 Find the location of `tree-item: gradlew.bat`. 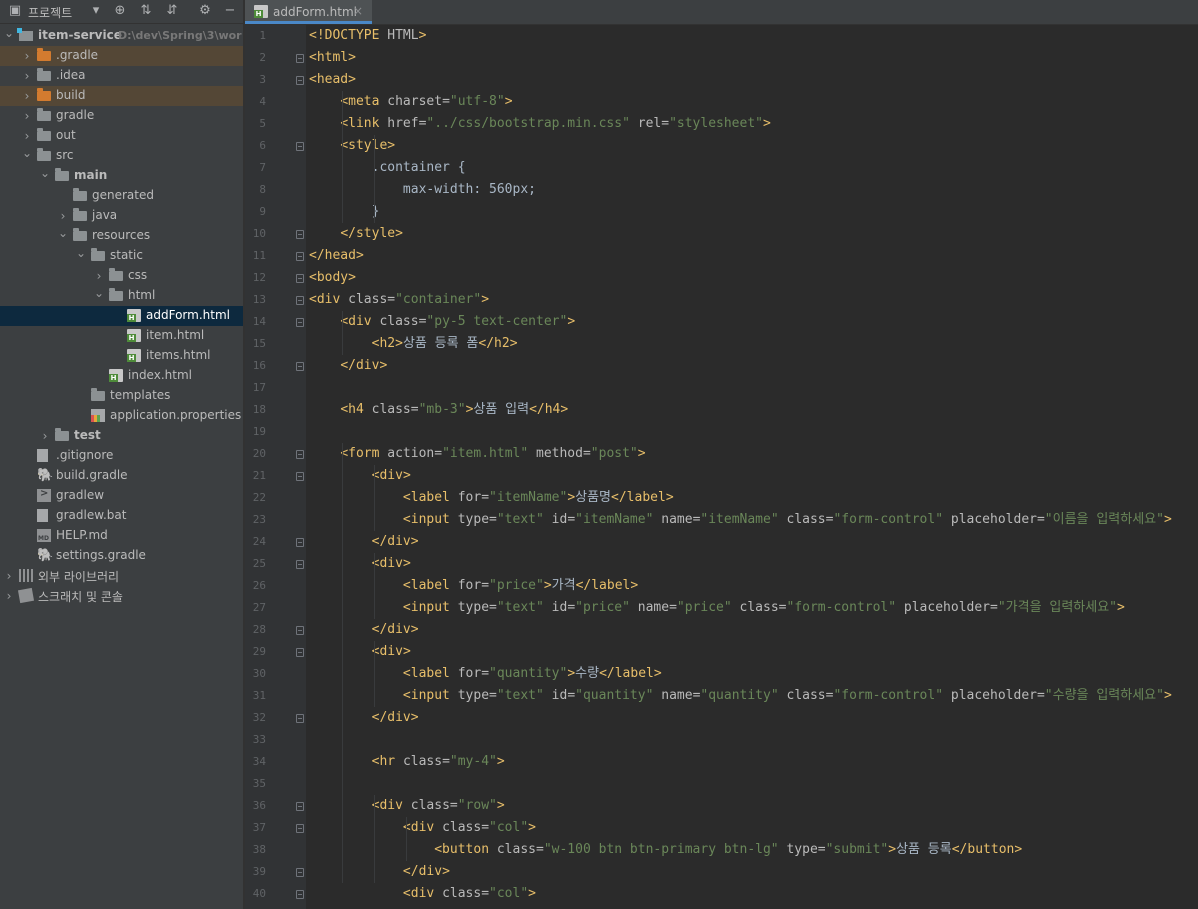

tree-item: gradlew.bat is located at coordinates (121, 516).